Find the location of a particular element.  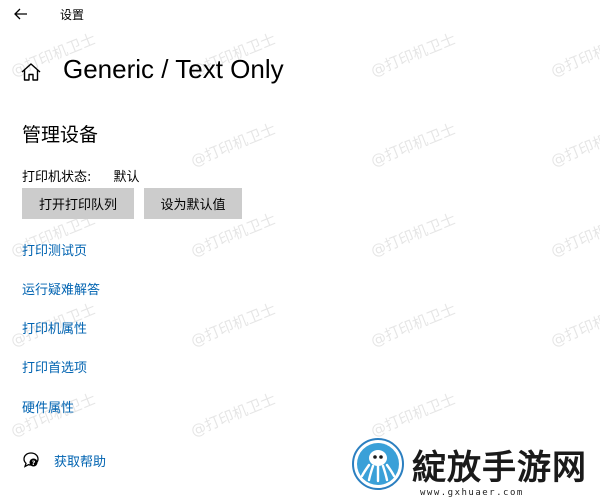

brand-url: www.gxhuaer.com is located at coordinates (472, 493).